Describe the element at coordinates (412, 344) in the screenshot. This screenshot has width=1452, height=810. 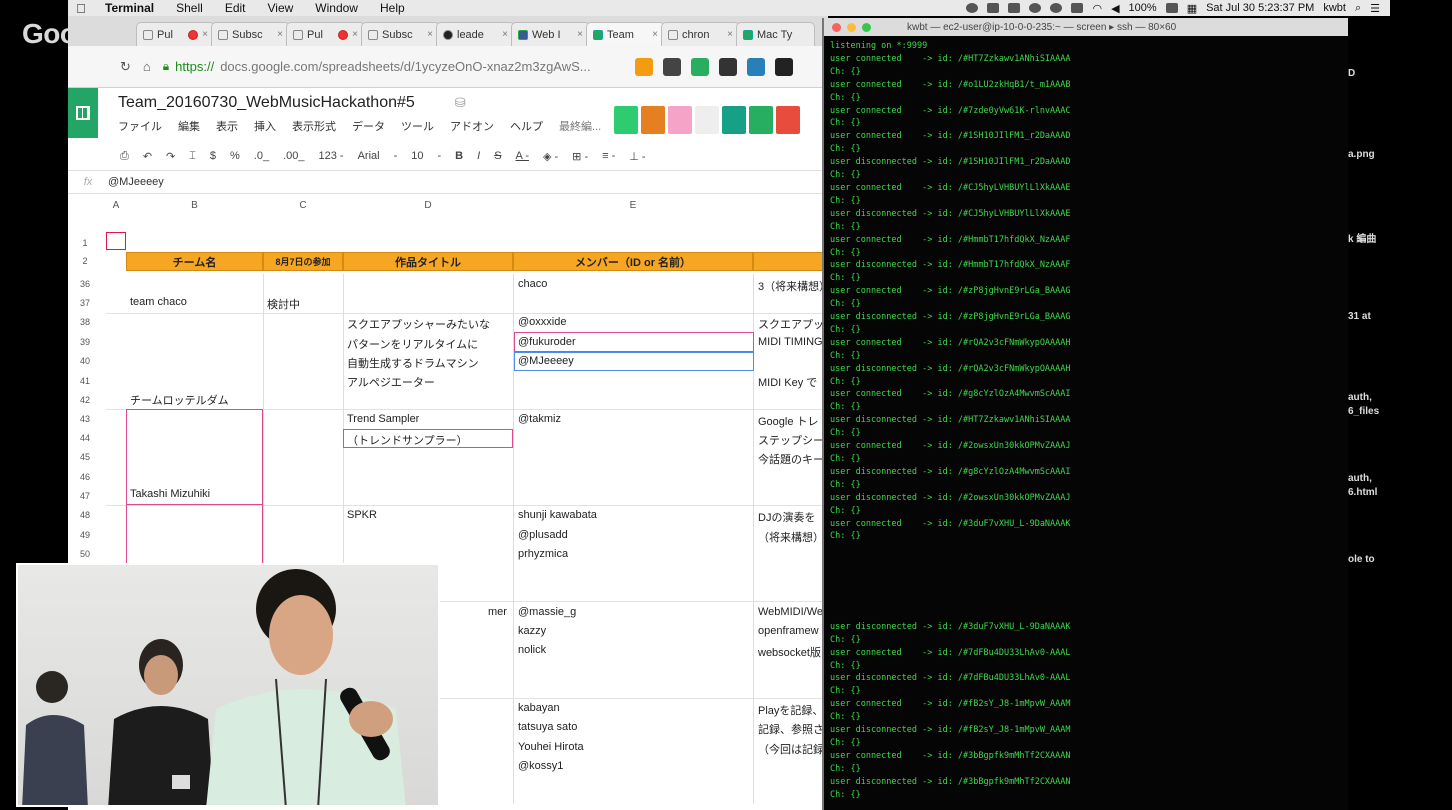
I see `title-cell: パターンをリアルタイムに` at that location.